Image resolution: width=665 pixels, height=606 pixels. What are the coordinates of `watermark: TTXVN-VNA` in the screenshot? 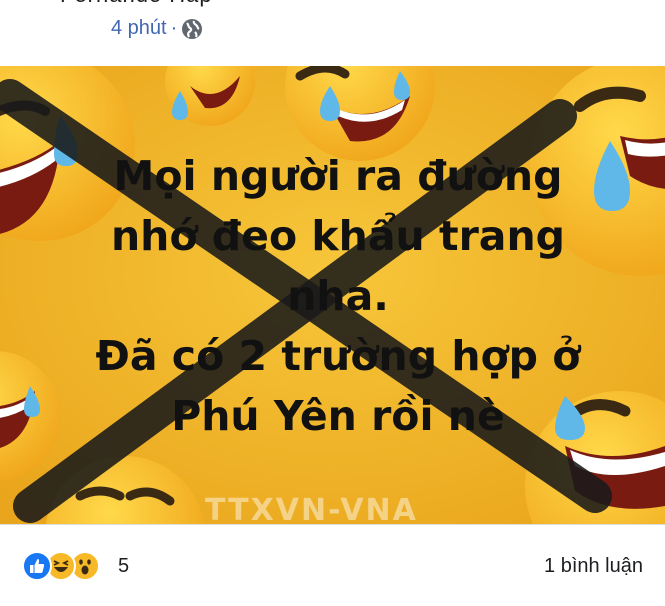 It's located at (311, 508).